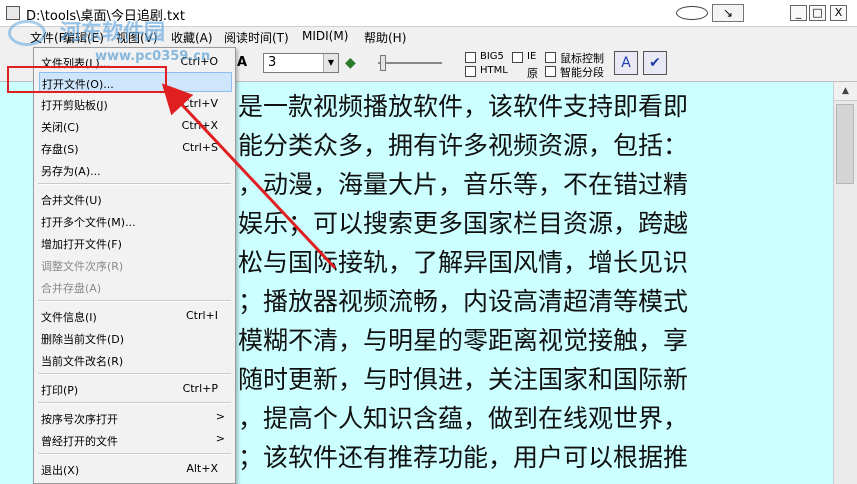 This screenshot has height=484, width=857. What do you see at coordinates (79, 419) in the screenshot?
I see `menu-item-label: 按序号次序打开` at bounding box center [79, 419].